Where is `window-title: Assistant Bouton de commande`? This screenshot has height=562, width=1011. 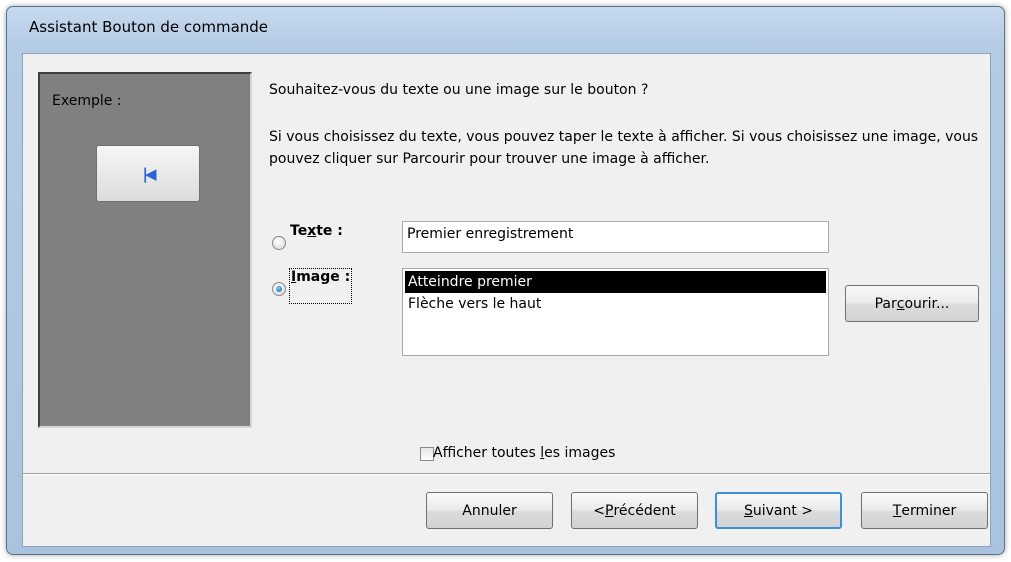 window-title: Assistant Bouton de commande is located at coordinates (149, 27).